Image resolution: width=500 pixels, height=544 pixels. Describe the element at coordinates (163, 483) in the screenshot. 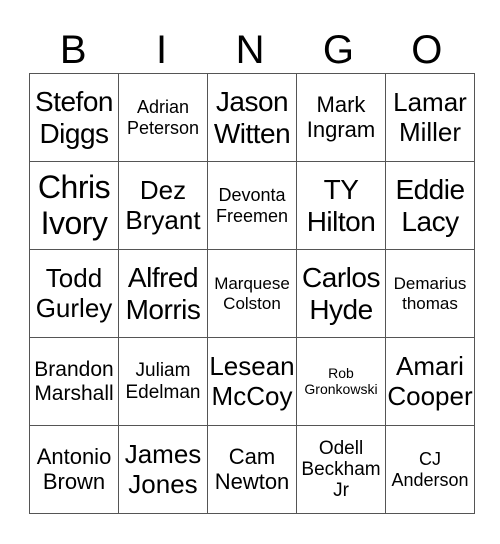

I see `cell-text-line: Jones` at that location.